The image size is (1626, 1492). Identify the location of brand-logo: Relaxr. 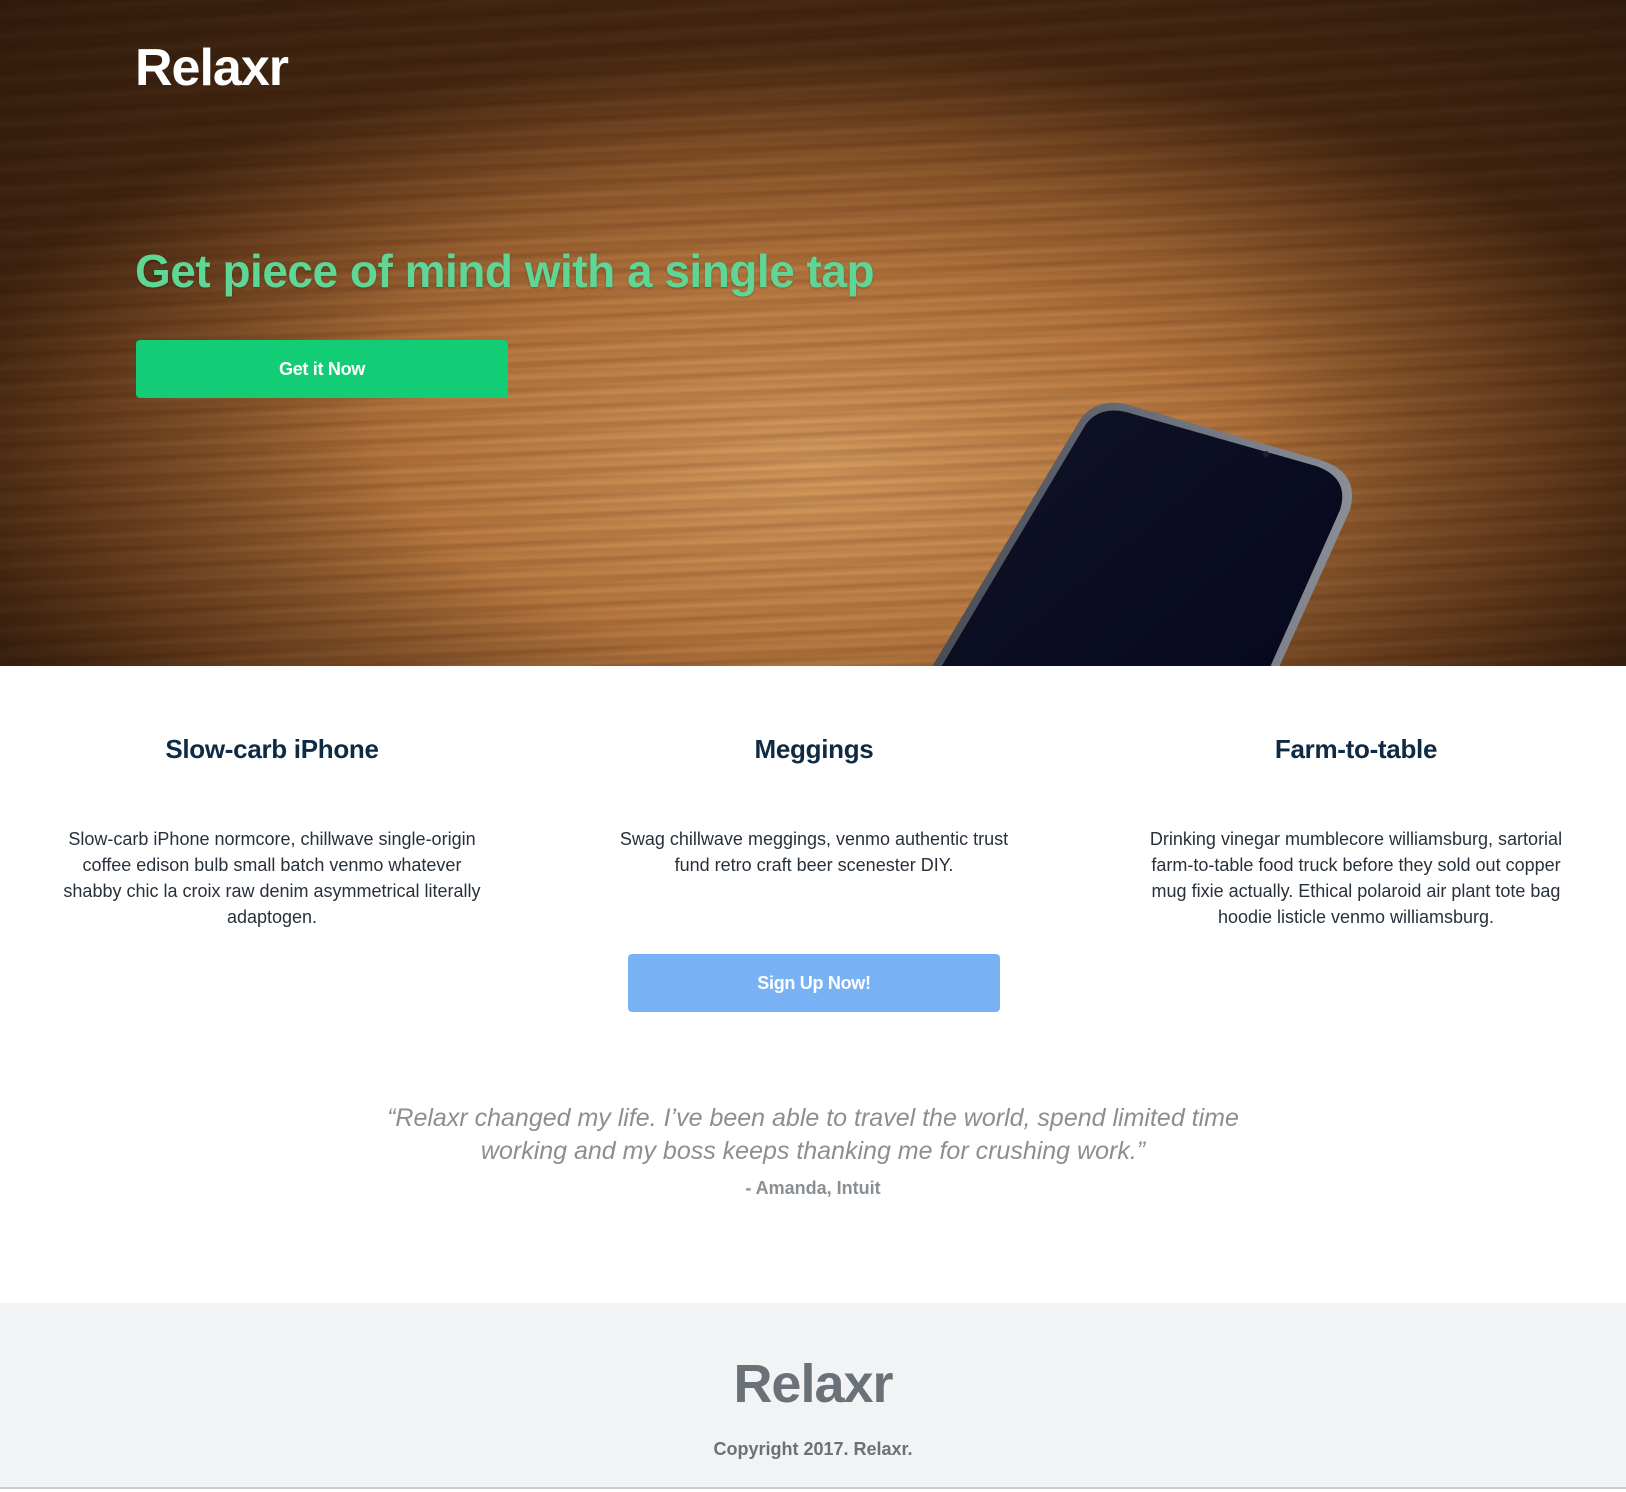
(212, 68).